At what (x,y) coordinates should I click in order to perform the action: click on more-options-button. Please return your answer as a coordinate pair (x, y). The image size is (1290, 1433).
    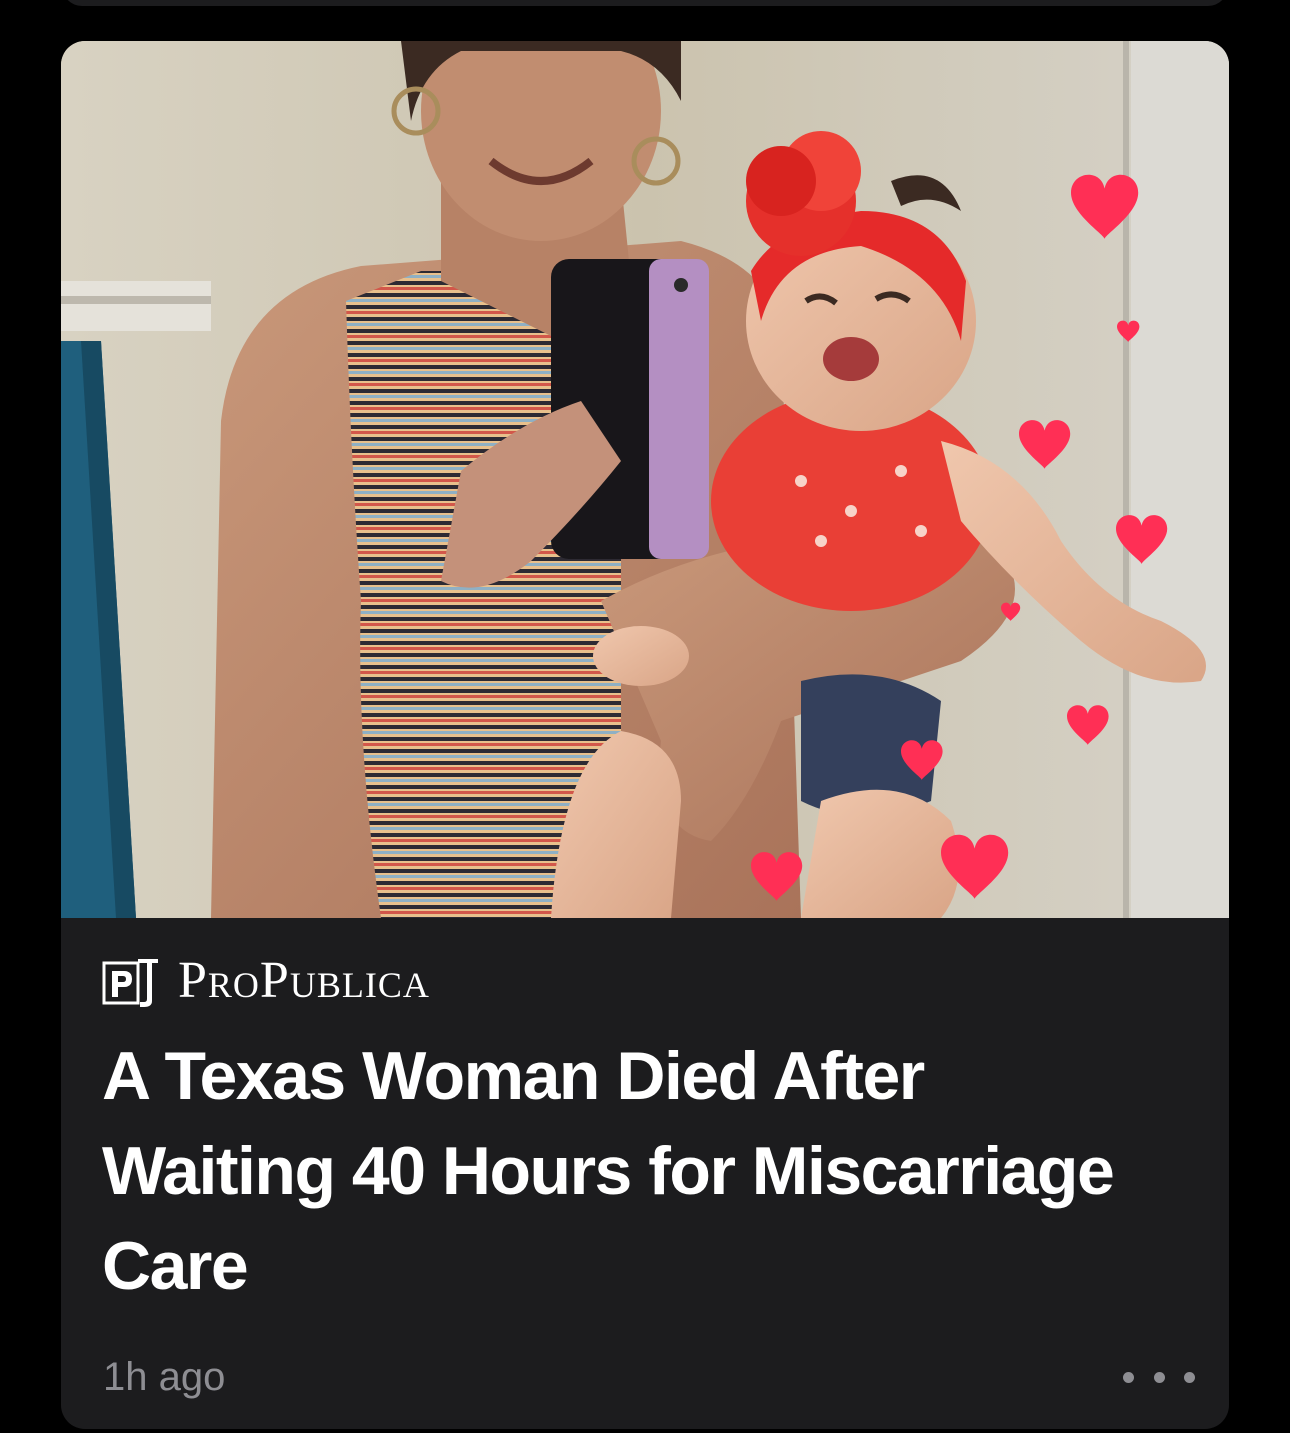
    Looking at the image, I should click on (1159, 1377).